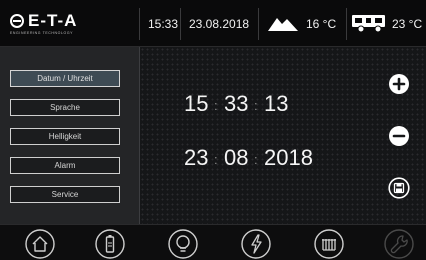 This screenshot has height=260, width=426. I want to click on minutes-field: 33, so click(236, 104).